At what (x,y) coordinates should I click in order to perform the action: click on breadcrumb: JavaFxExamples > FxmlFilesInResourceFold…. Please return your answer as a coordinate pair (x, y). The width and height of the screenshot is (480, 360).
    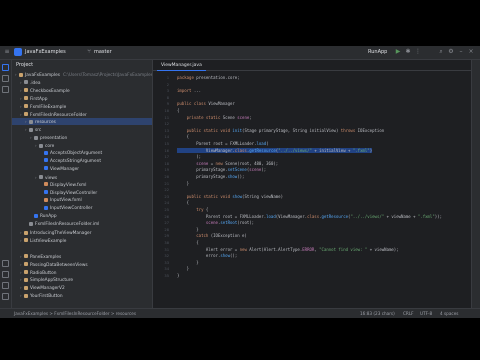
    Looking at the image, I should click on (75, 314).